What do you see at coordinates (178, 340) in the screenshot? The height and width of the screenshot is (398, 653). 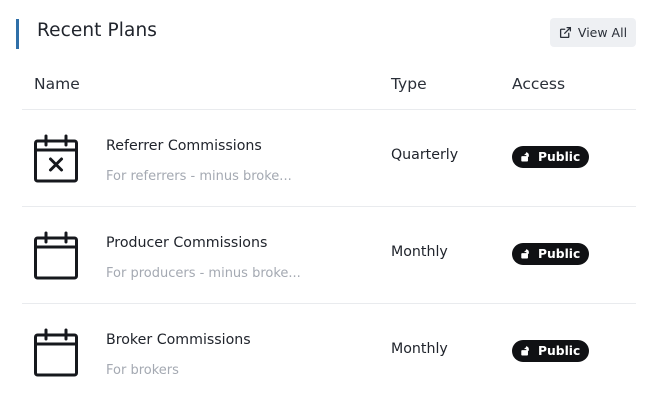 I see `plan-name: Broker Commissions` at bounding box center [178, 340].